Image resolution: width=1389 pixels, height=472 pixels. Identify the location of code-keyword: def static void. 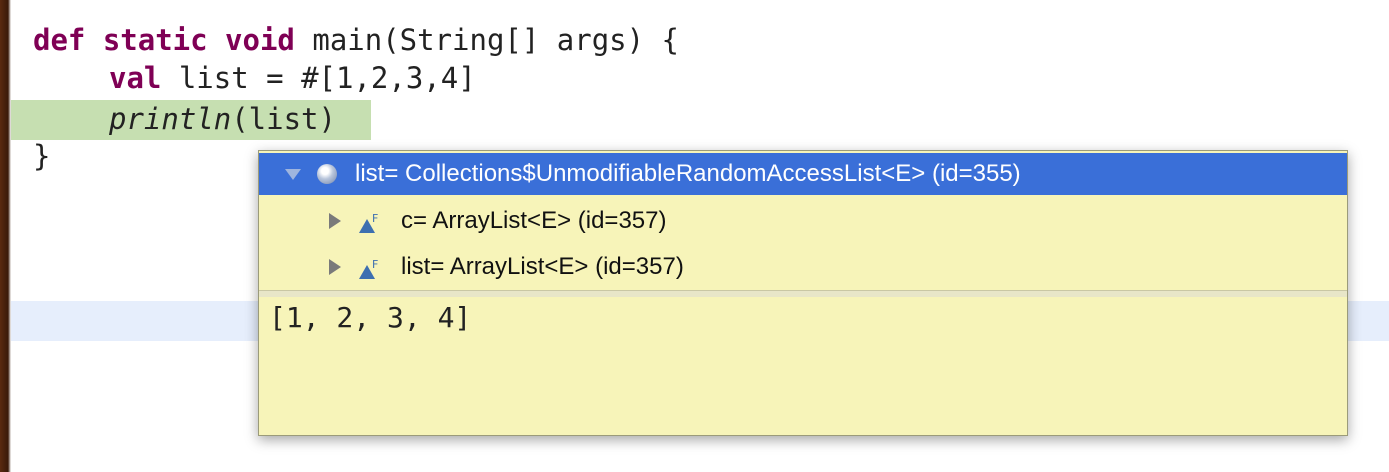
(164, 40).